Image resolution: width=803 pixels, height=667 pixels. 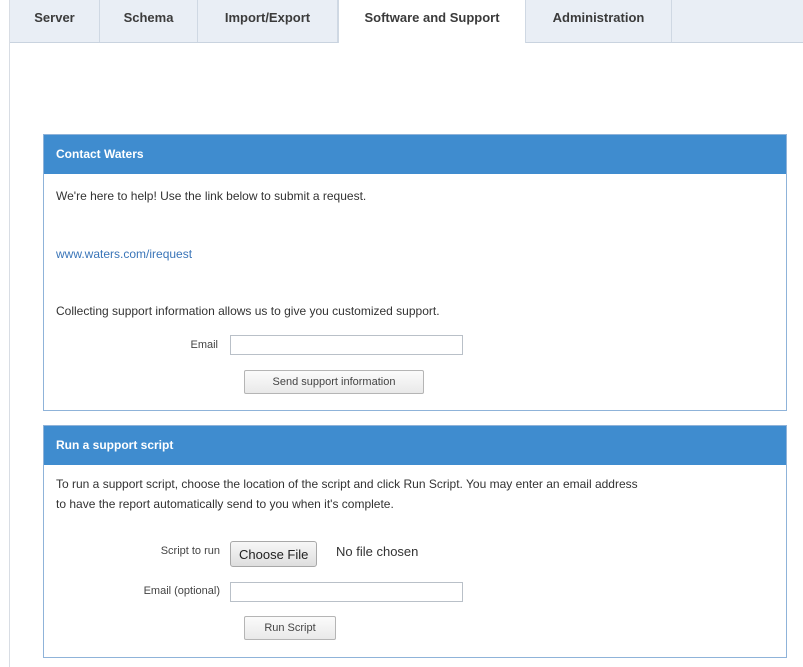 What do you see at coordinates (290, 628) in the screenshot?
I see `run-script-button: Run Script` at bounding box center [290, 628].